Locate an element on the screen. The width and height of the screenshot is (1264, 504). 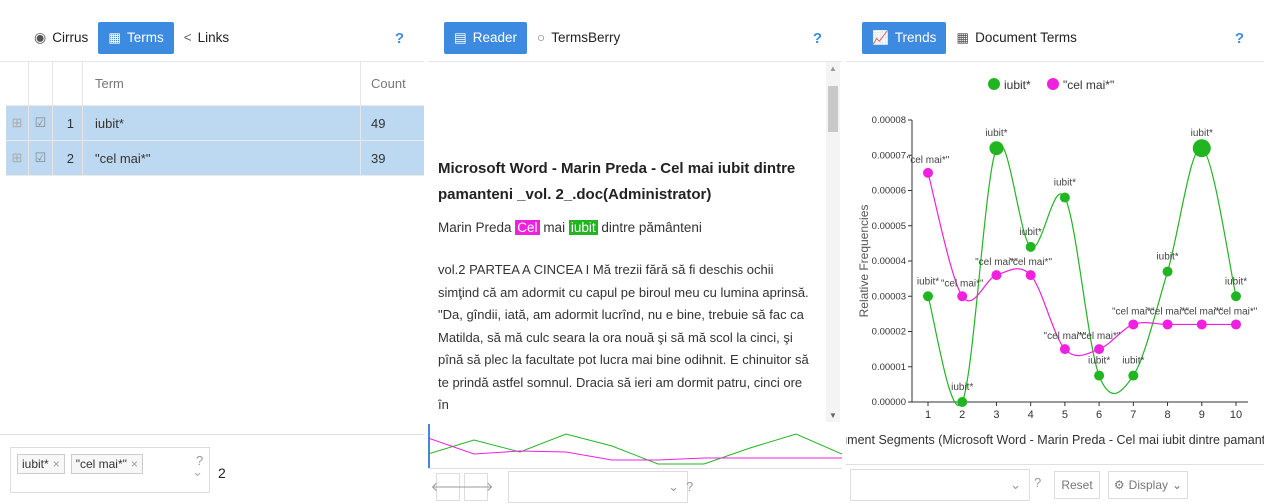
y-axis-label: Relative Frequencies is located at coordinates (864, 261).